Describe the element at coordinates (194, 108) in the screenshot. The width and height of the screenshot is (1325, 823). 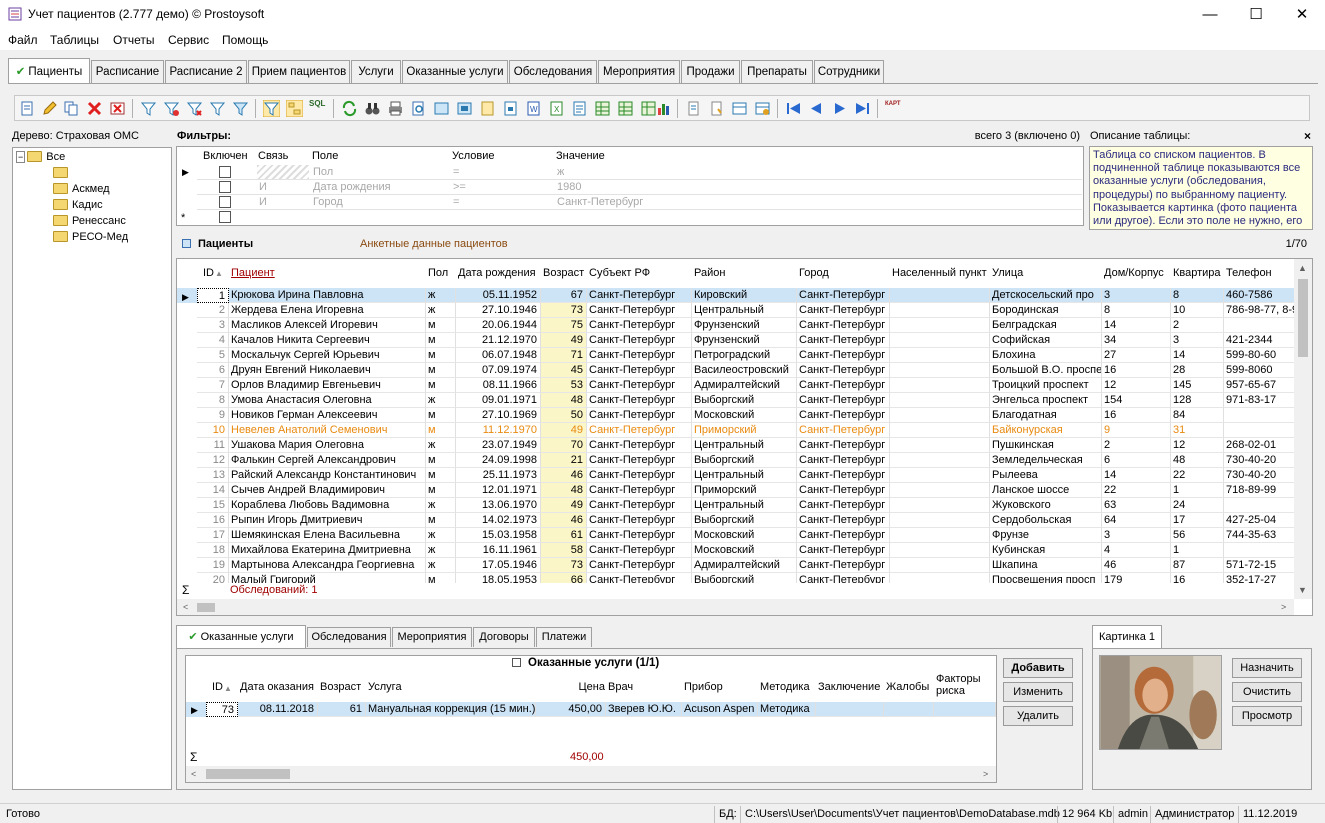
I see `filter-remove-icon` at that location.